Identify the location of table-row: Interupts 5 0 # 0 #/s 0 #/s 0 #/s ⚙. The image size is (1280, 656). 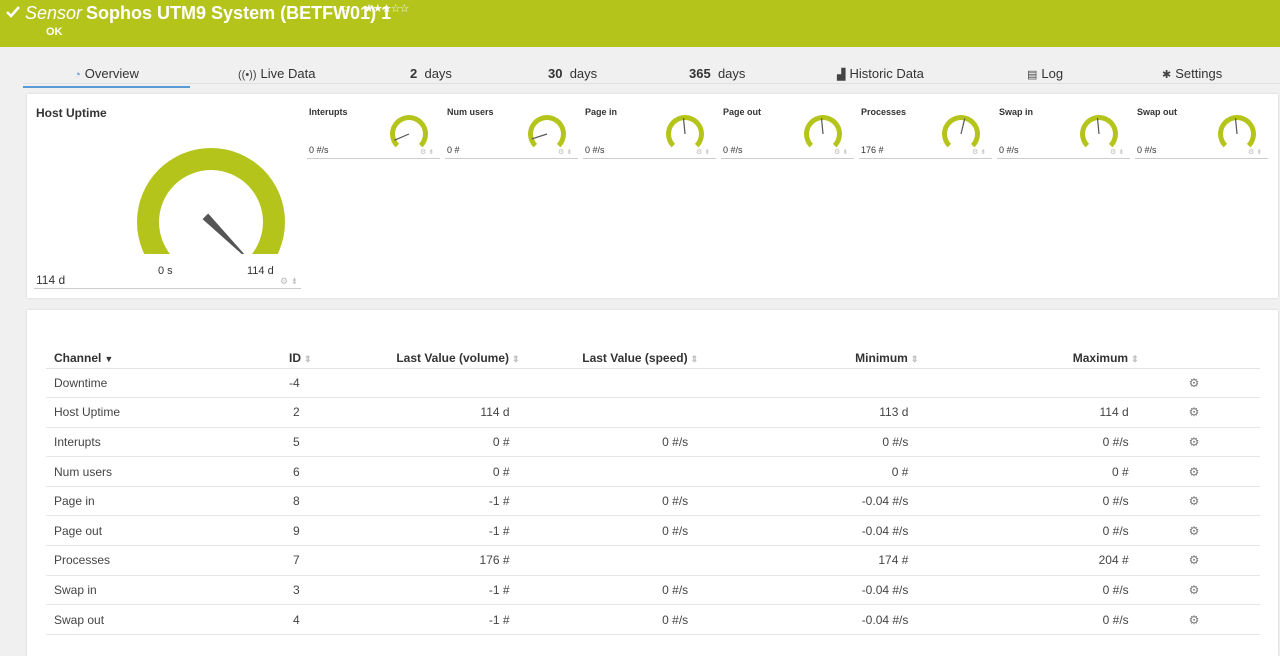
(653, 442).